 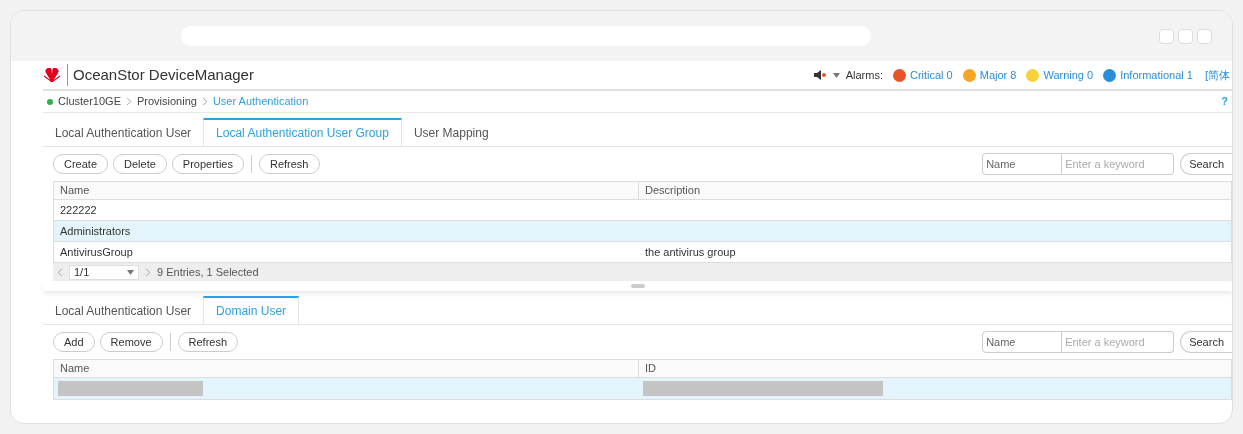 What do you see at coordinates (637, 286) in the screenshot?
I see `splitter-handle` at bounding box center [637, 286].